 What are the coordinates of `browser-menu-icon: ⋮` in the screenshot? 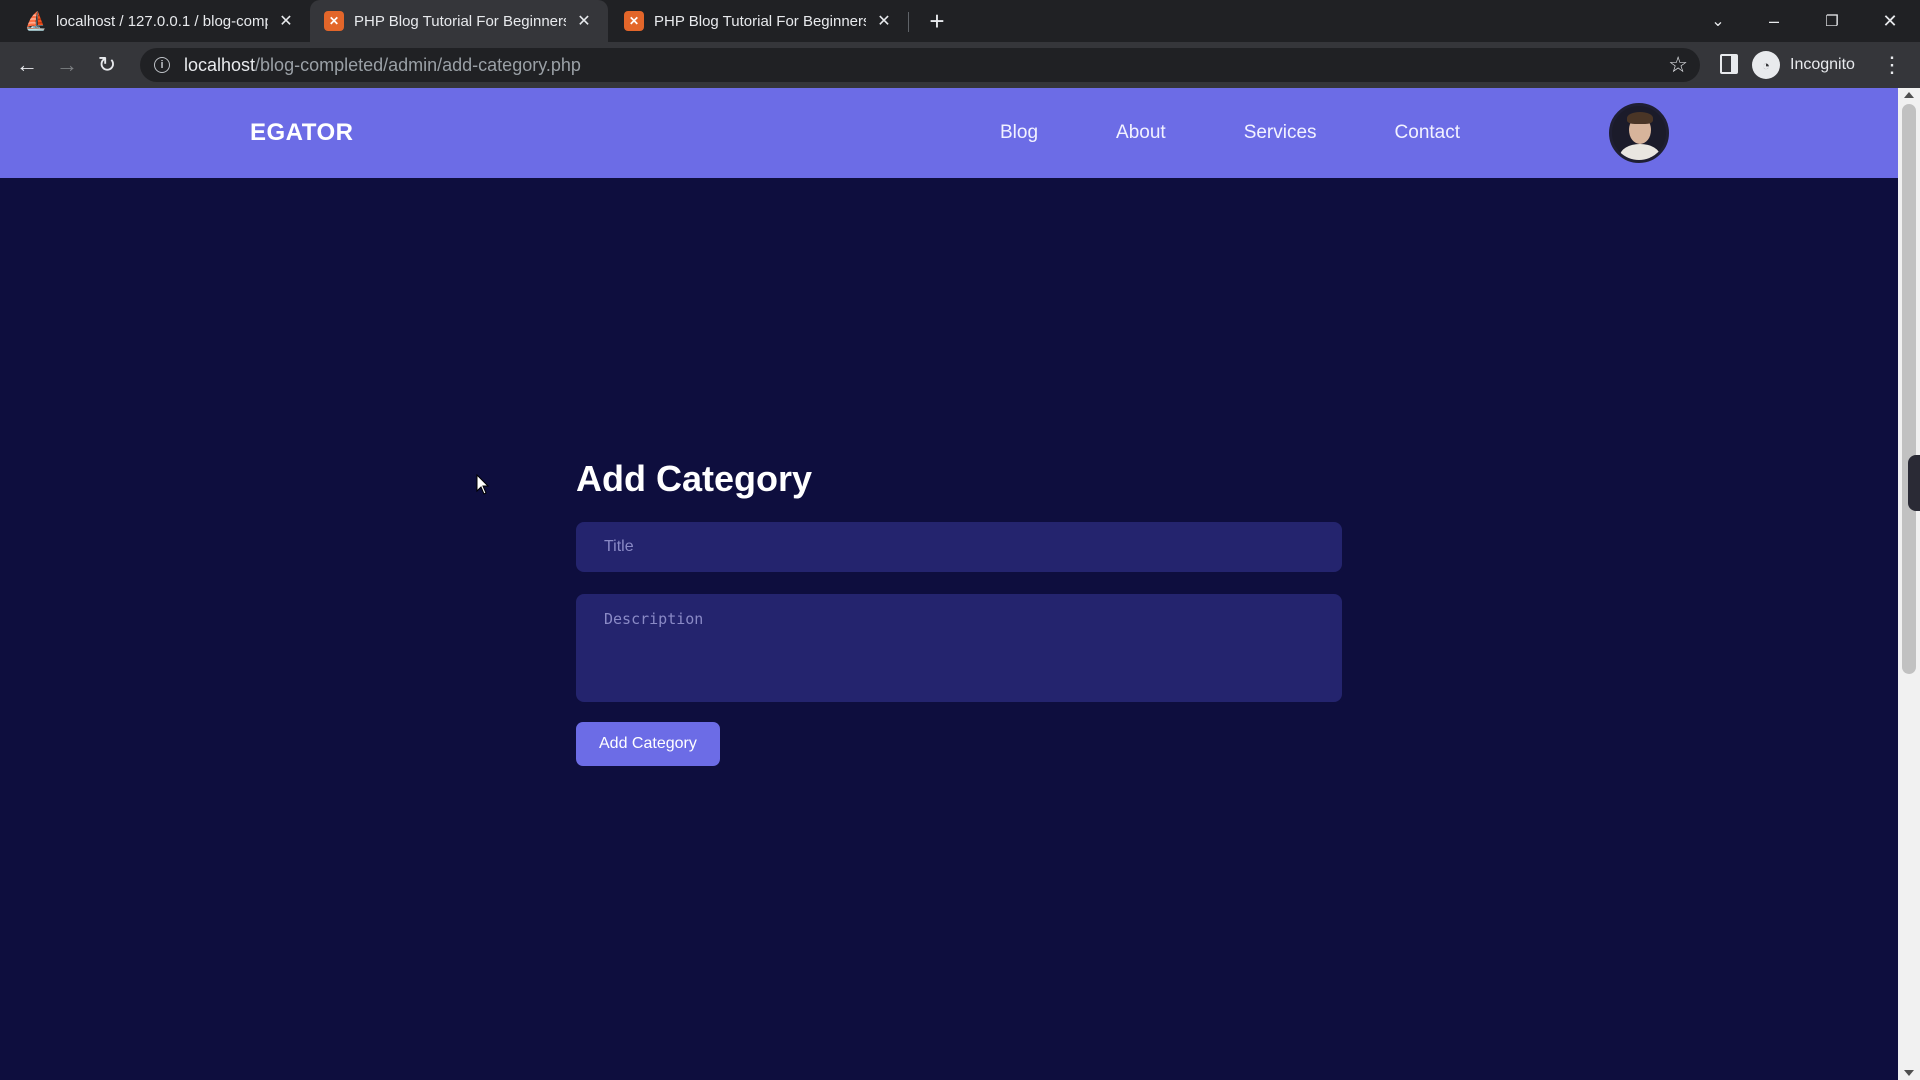 It's located at (1892, 65).